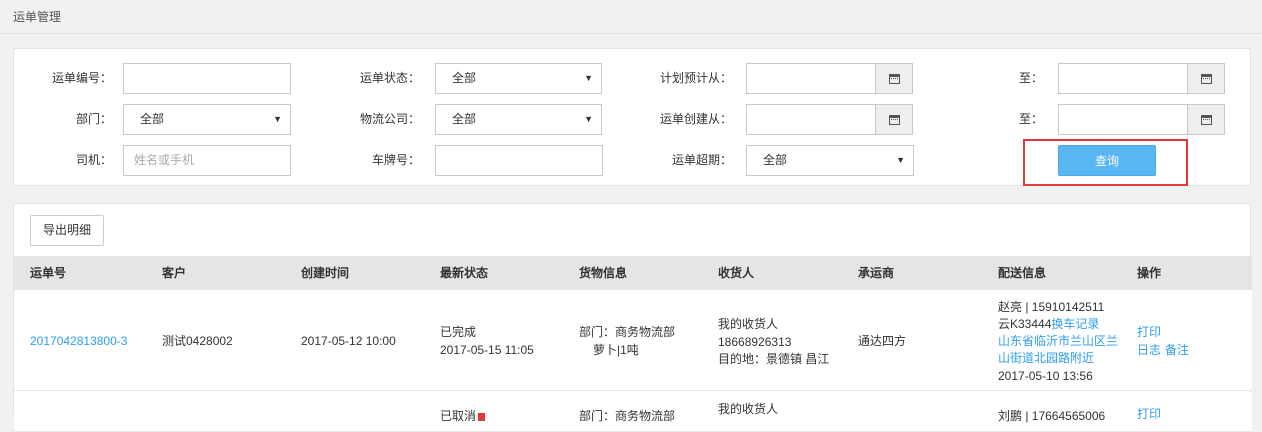  Describe the element at coordinates (464, 119) in the screenshot. I see `logistics-value: 全部` at that location.